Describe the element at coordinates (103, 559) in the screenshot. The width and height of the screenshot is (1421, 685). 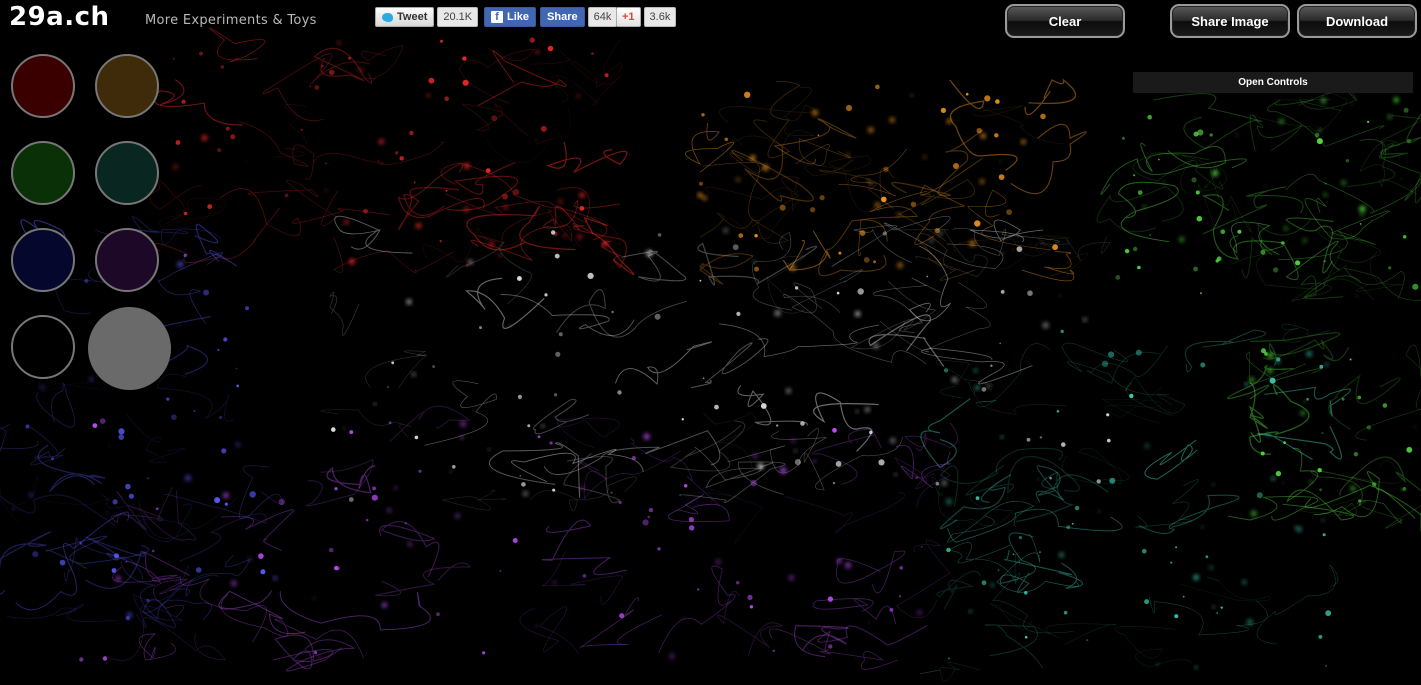
I see `particle-strand-blue` at that location.